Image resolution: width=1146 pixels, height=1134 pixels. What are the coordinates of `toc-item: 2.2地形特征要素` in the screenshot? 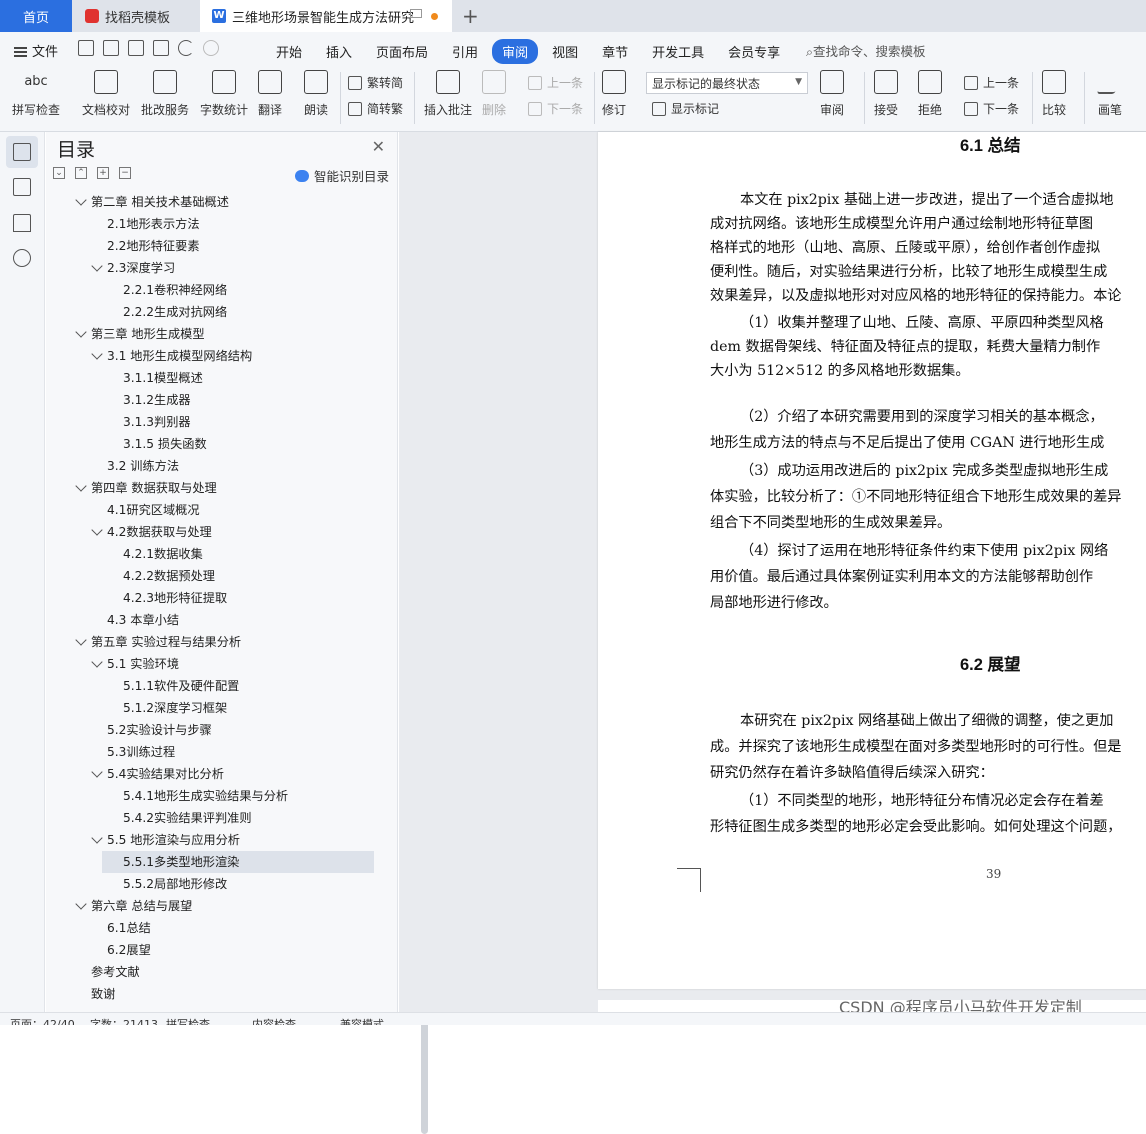 It's located at (211, 246).